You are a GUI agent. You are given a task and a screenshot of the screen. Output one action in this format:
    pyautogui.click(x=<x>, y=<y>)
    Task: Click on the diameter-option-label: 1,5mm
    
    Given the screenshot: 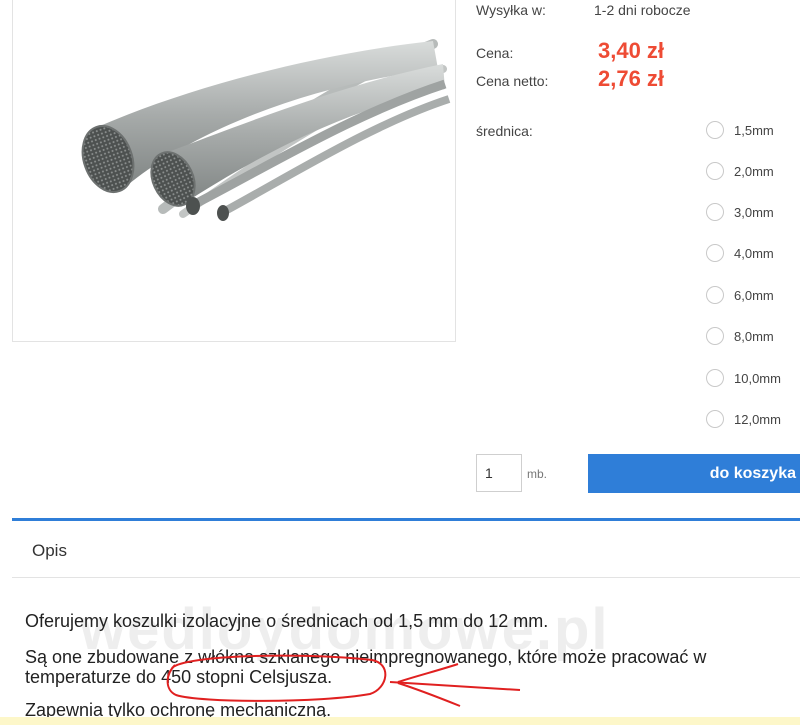 What is the action you would take?
    pyautogui.click(x=754, y=130)
    